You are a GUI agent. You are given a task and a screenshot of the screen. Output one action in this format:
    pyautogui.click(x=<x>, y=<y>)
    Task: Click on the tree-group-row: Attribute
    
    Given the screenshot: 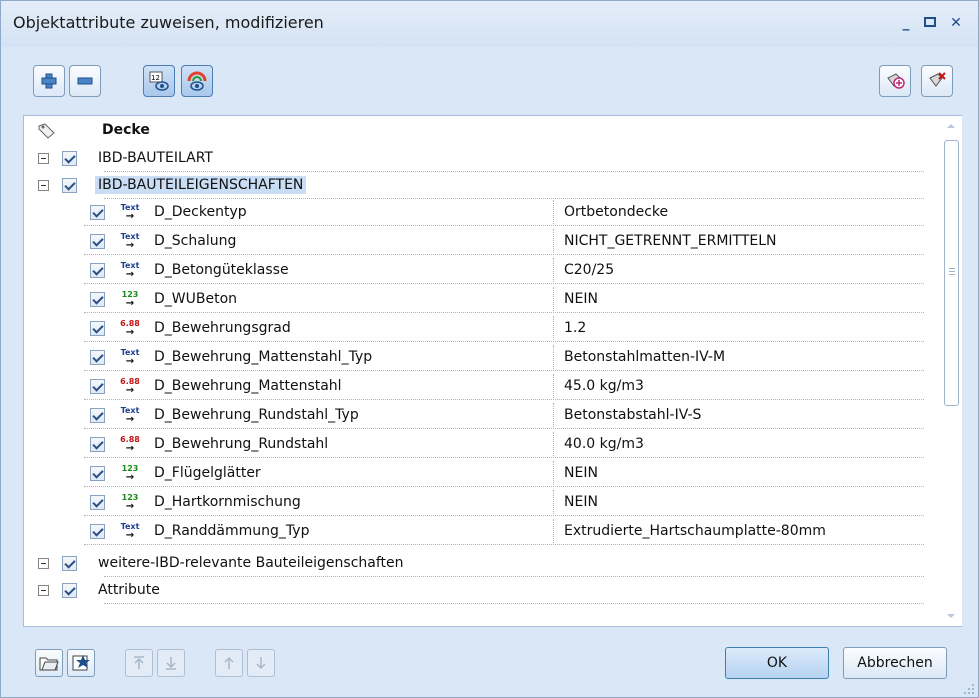 What is the action you would take?
    pyautogui.click(x=474, y=591)
    